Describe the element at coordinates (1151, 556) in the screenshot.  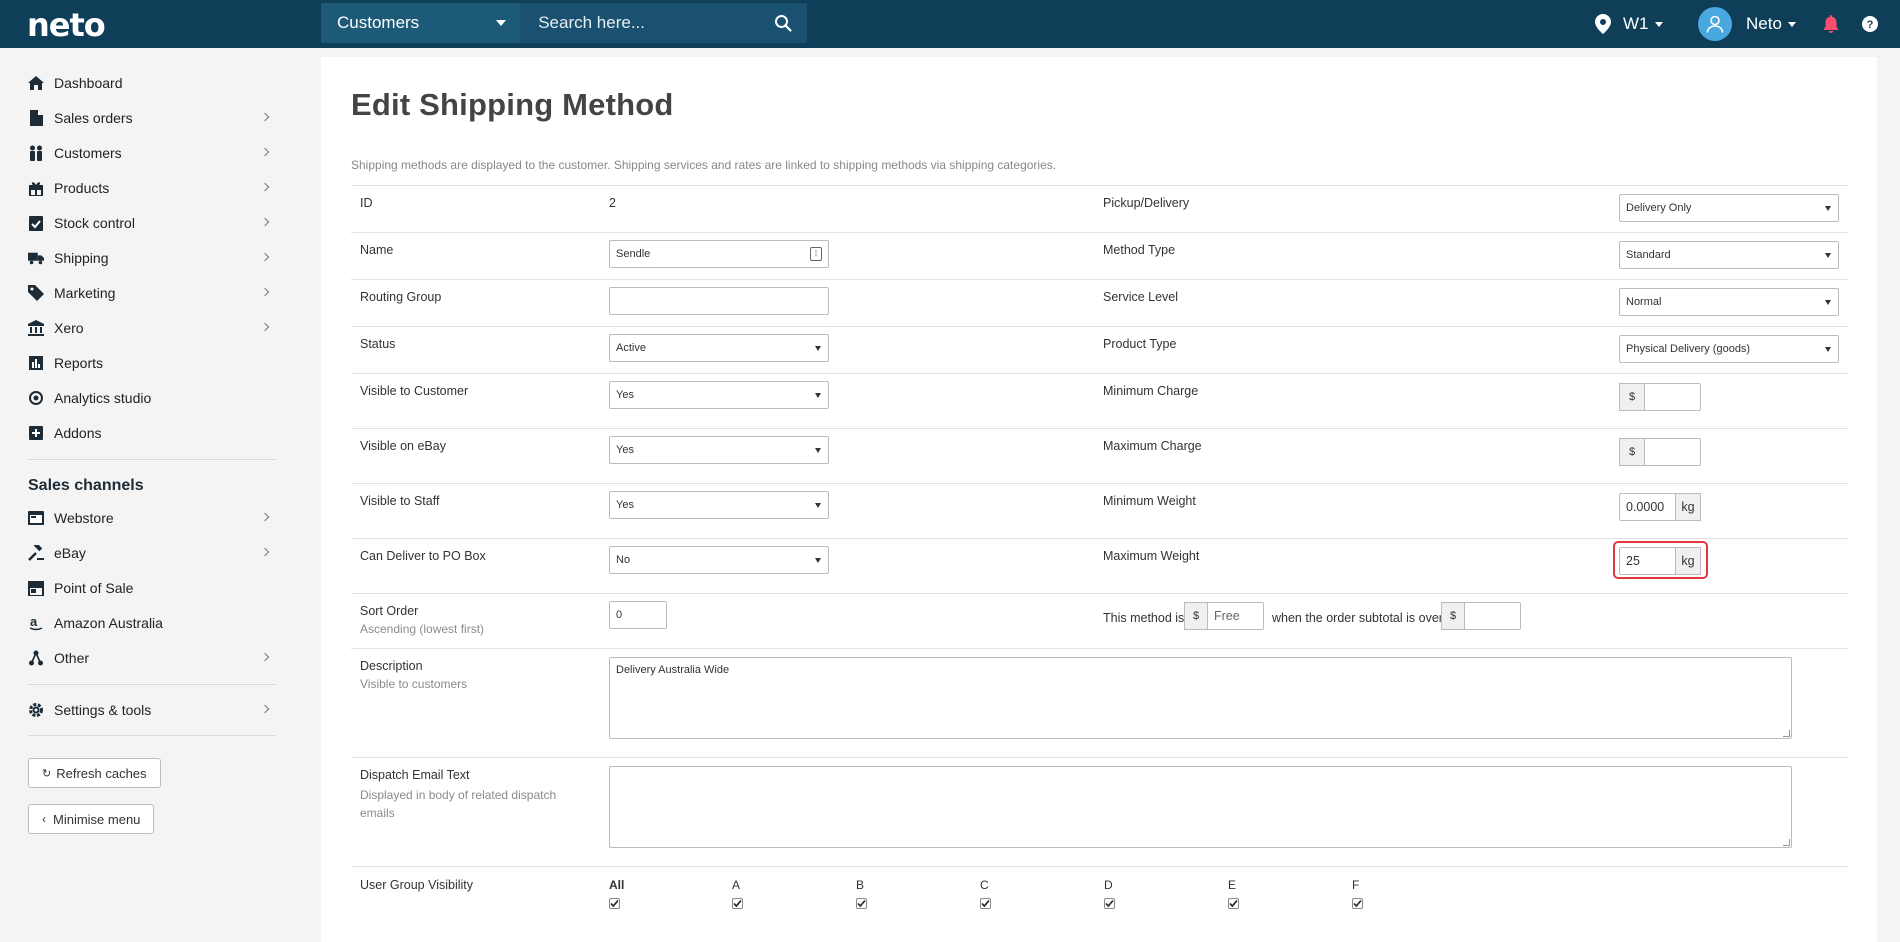
I see `maximum-weight-label: Maximum Weight` at that location.